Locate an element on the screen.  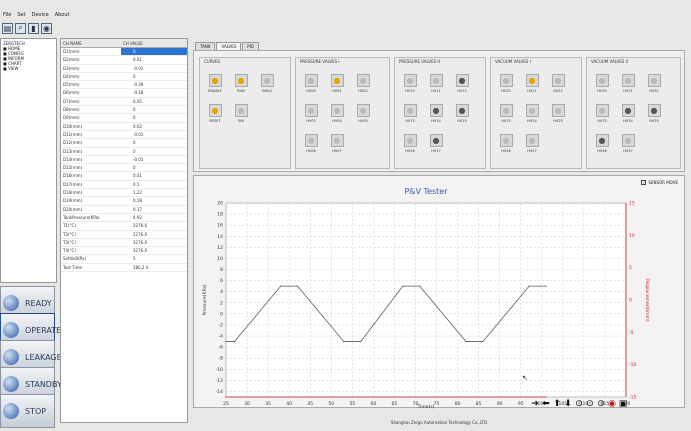
table-row: D15(mm) 0 is located at coordinates (124, 168).